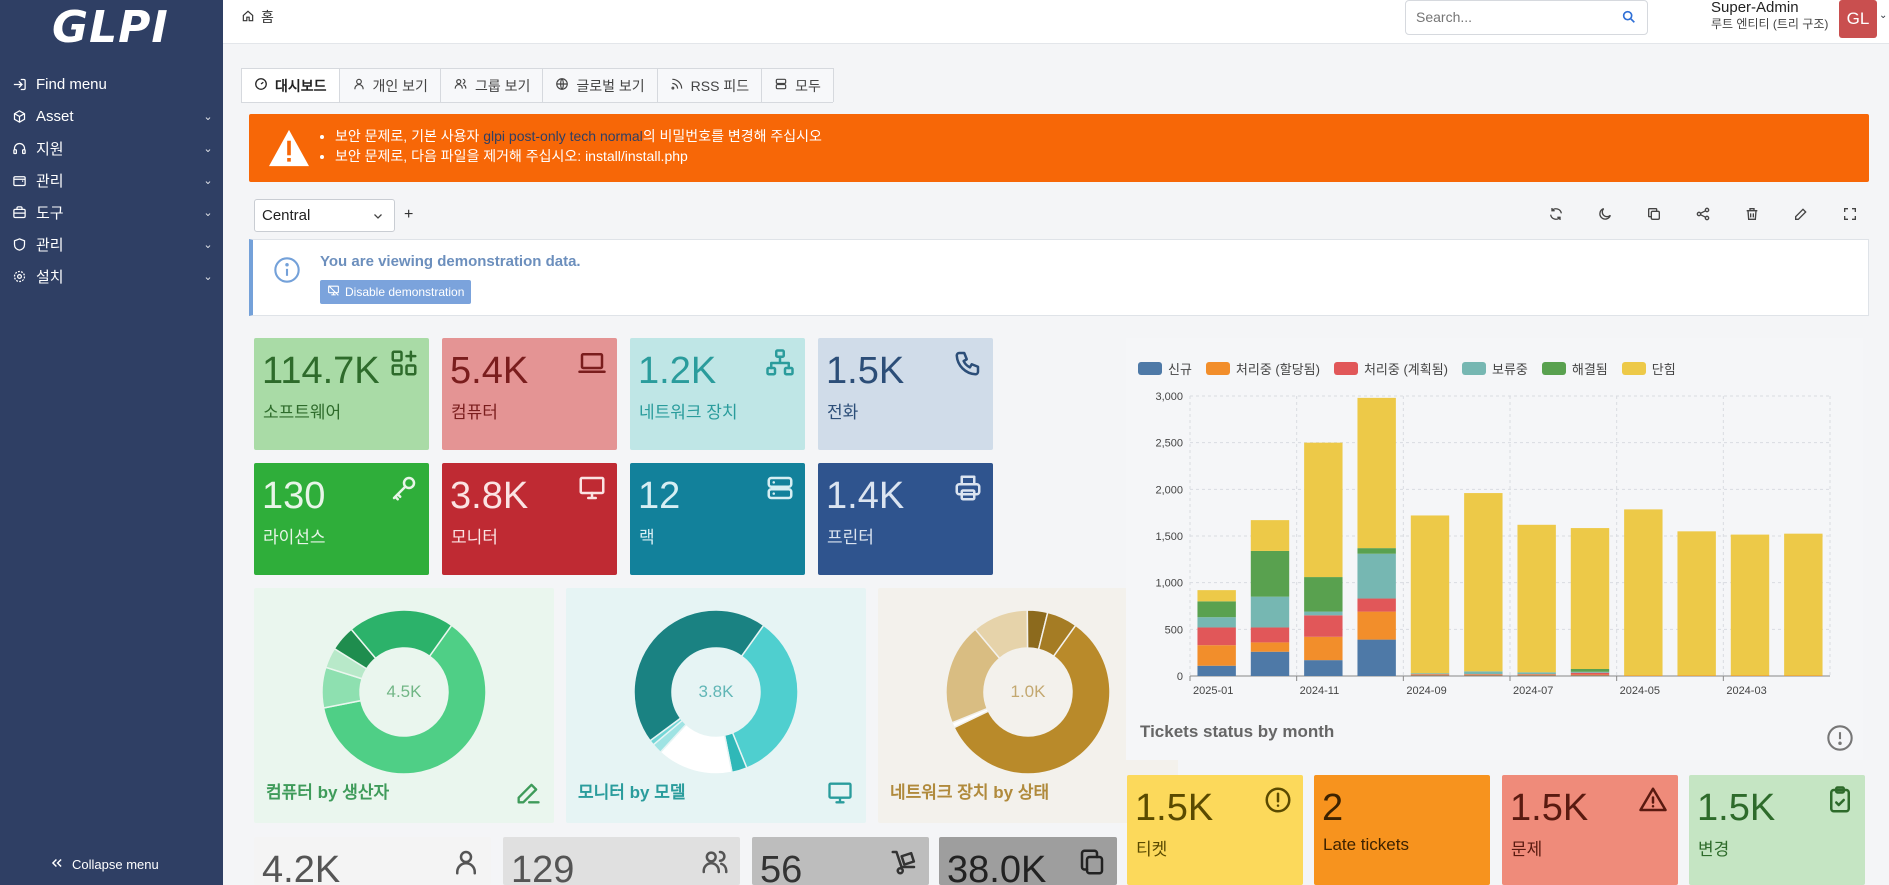 Image resolution: width=1889 pixels, height=885 pixels. What do you see at coordinates (529, 394) in the screenshot?
I see `stat-card: 5.4K 컴퓨터` at bounding box center [529, 394].